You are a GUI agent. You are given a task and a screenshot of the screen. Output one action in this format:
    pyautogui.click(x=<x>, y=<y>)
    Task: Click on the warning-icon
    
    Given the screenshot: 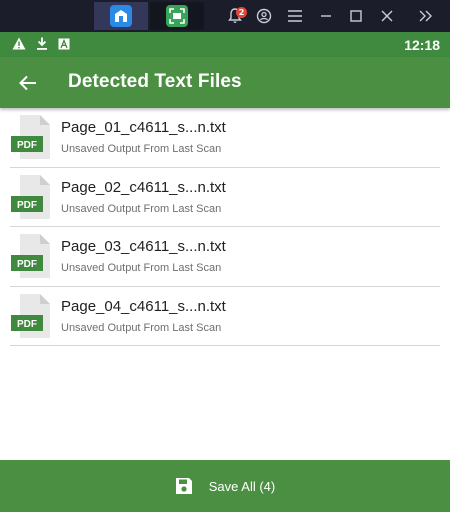 What is the action you would take?
    pyautogui.click(x=19, y=43)
    